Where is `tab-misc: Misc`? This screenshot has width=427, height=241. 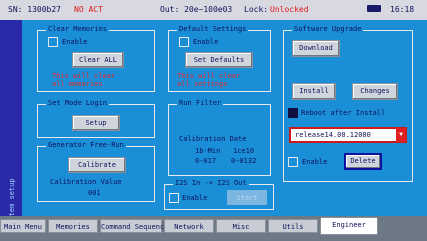 tab-misc: Misc is located at coordinates (241, 226).